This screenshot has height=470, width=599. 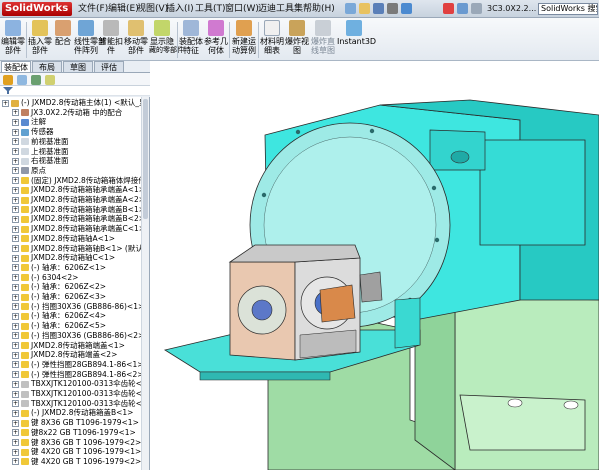 I want to click on tree-item: + JXMD2.8传动箱箱轴承端盖A<1>, so click(x=78, y=190).